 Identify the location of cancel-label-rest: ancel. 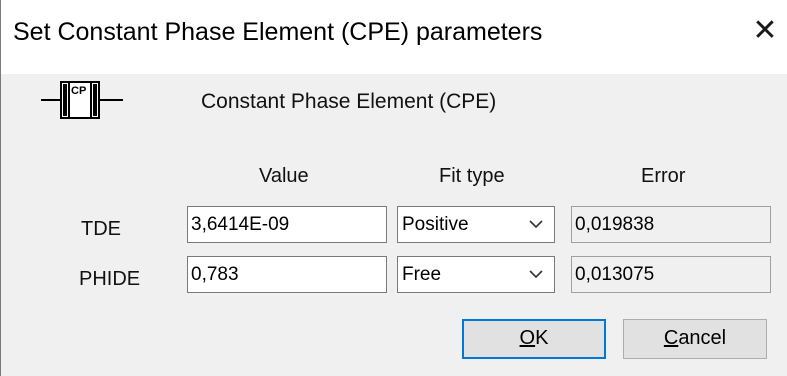
(702, 338).